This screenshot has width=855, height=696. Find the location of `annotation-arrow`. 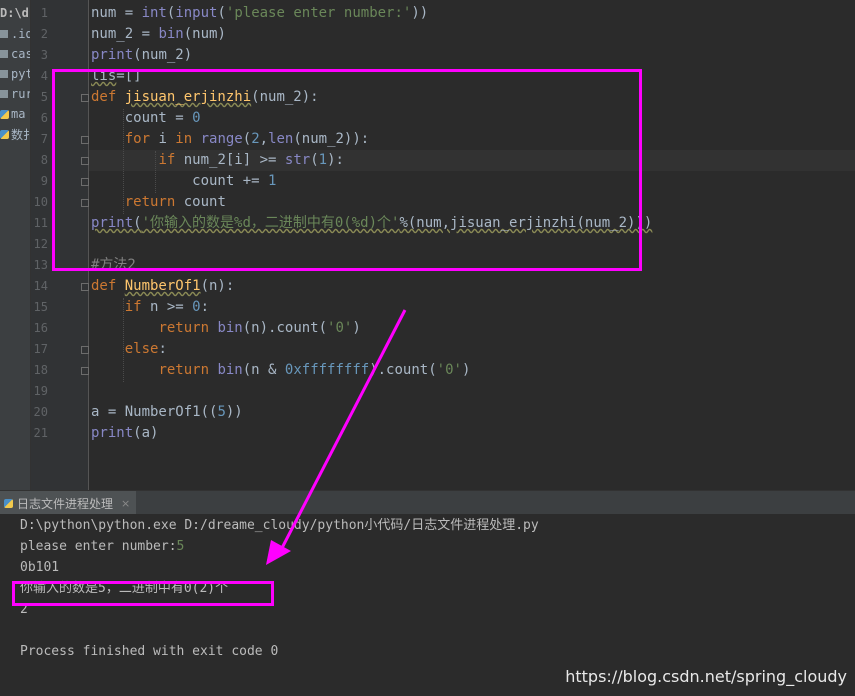

annotation-arrow is located at coordinates (336, 437).